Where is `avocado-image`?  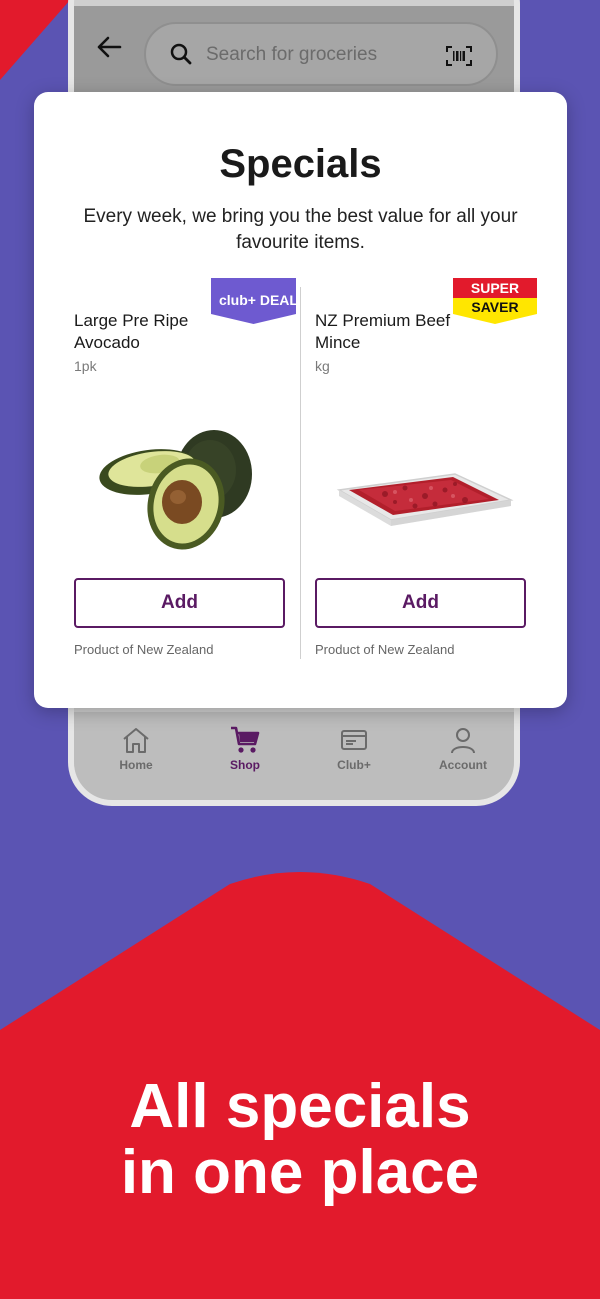
avocado-image is located at coordinates (179, 487).